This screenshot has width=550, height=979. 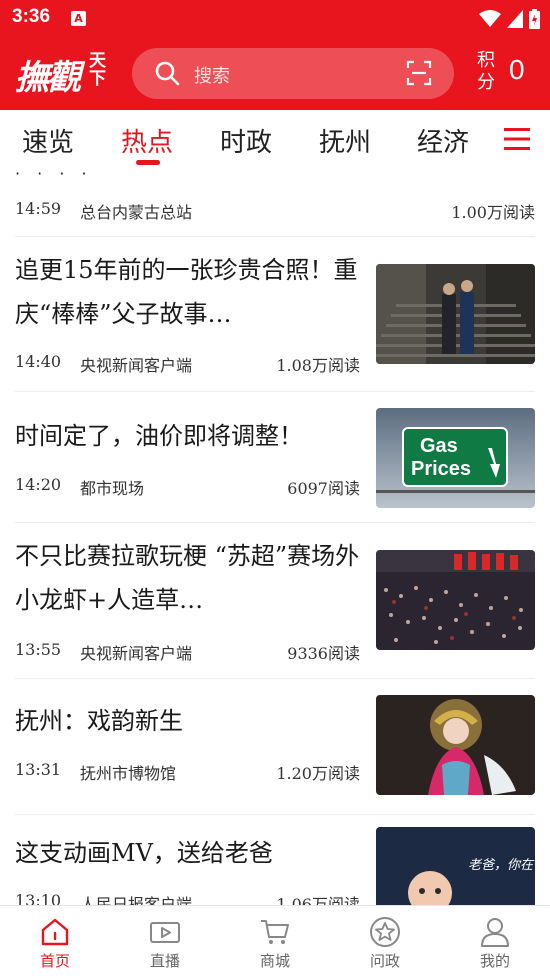 I want to click on cart-icon, so click(x=275, y=932).